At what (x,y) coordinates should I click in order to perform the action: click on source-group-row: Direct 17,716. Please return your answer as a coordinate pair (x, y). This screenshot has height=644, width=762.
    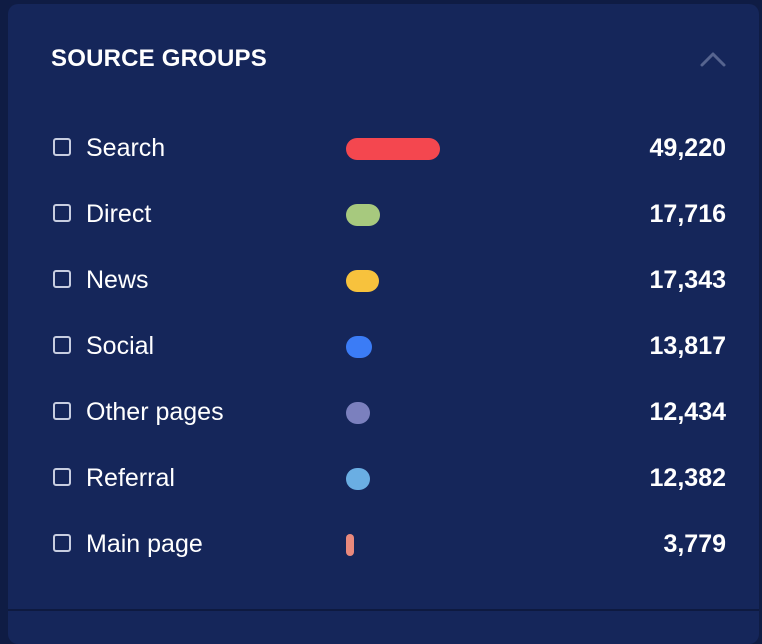
    Looking at the image, I should click on (388, 215).